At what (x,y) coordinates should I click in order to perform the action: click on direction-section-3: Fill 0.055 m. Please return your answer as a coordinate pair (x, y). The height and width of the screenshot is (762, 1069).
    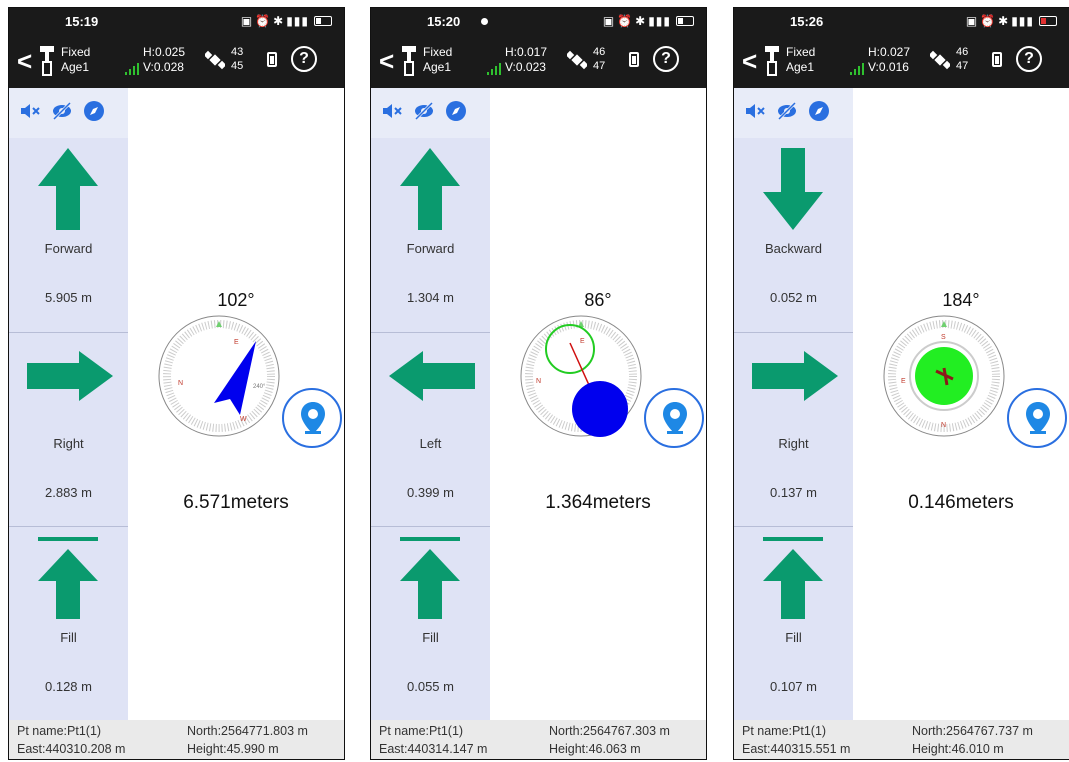
    Looking at the image, I should click on (430, 623).